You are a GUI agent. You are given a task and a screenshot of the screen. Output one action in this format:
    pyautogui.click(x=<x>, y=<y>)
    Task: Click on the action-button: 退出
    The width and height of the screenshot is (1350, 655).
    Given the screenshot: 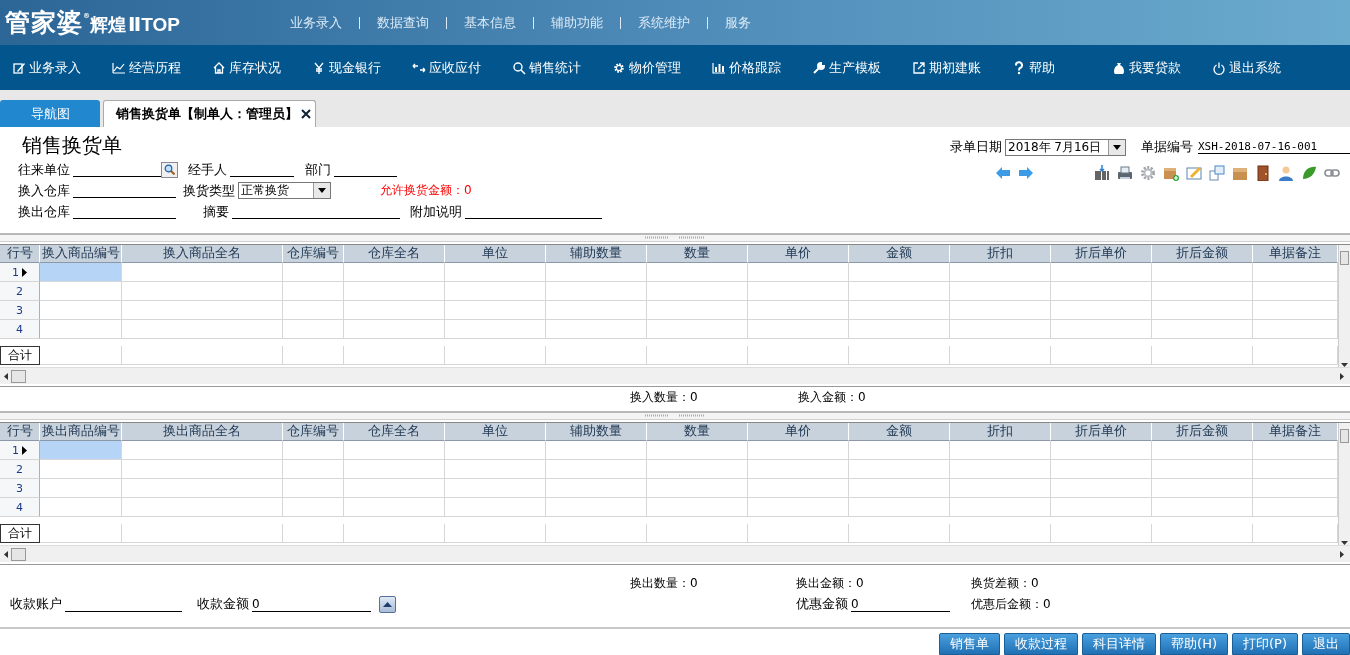 What is the action you would take?
    pyautogui.click(x=1326, y=644)
    